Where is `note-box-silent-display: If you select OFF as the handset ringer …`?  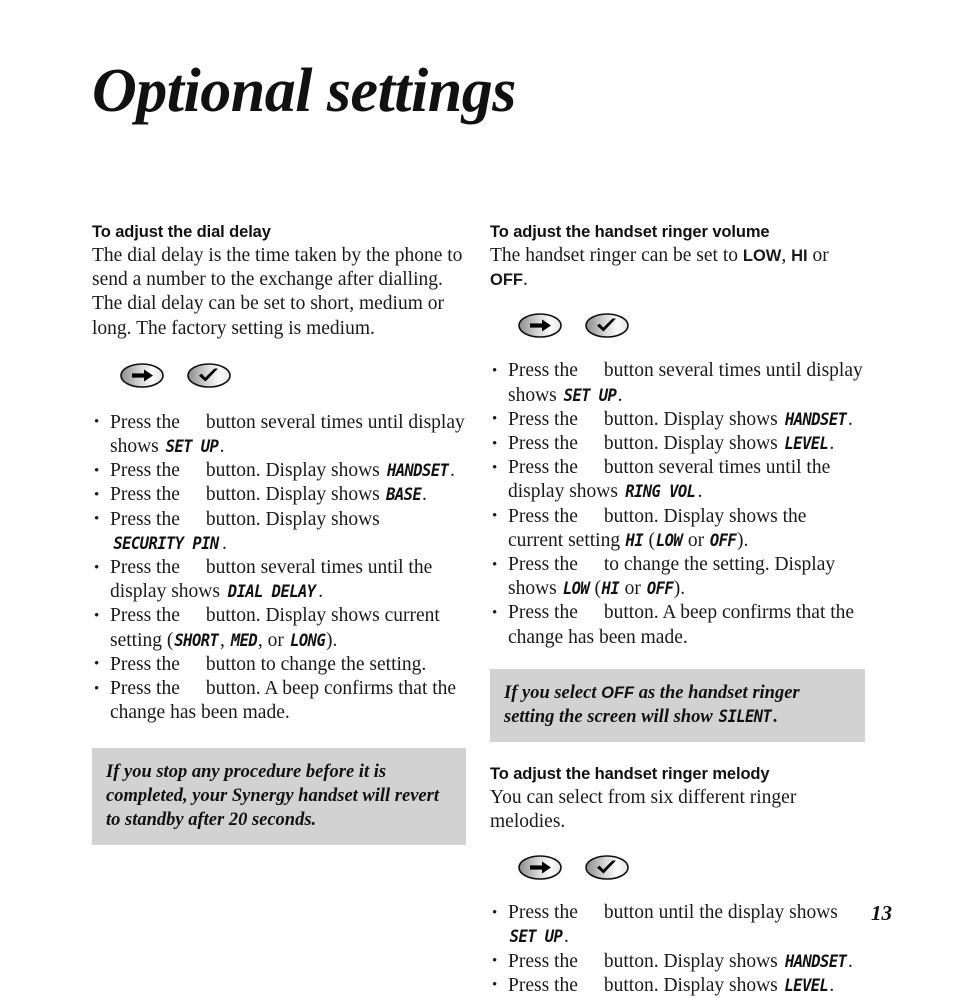
note-box-silent-display: If you select OFF as the handset ringer … is located at coordinates (677, 705).